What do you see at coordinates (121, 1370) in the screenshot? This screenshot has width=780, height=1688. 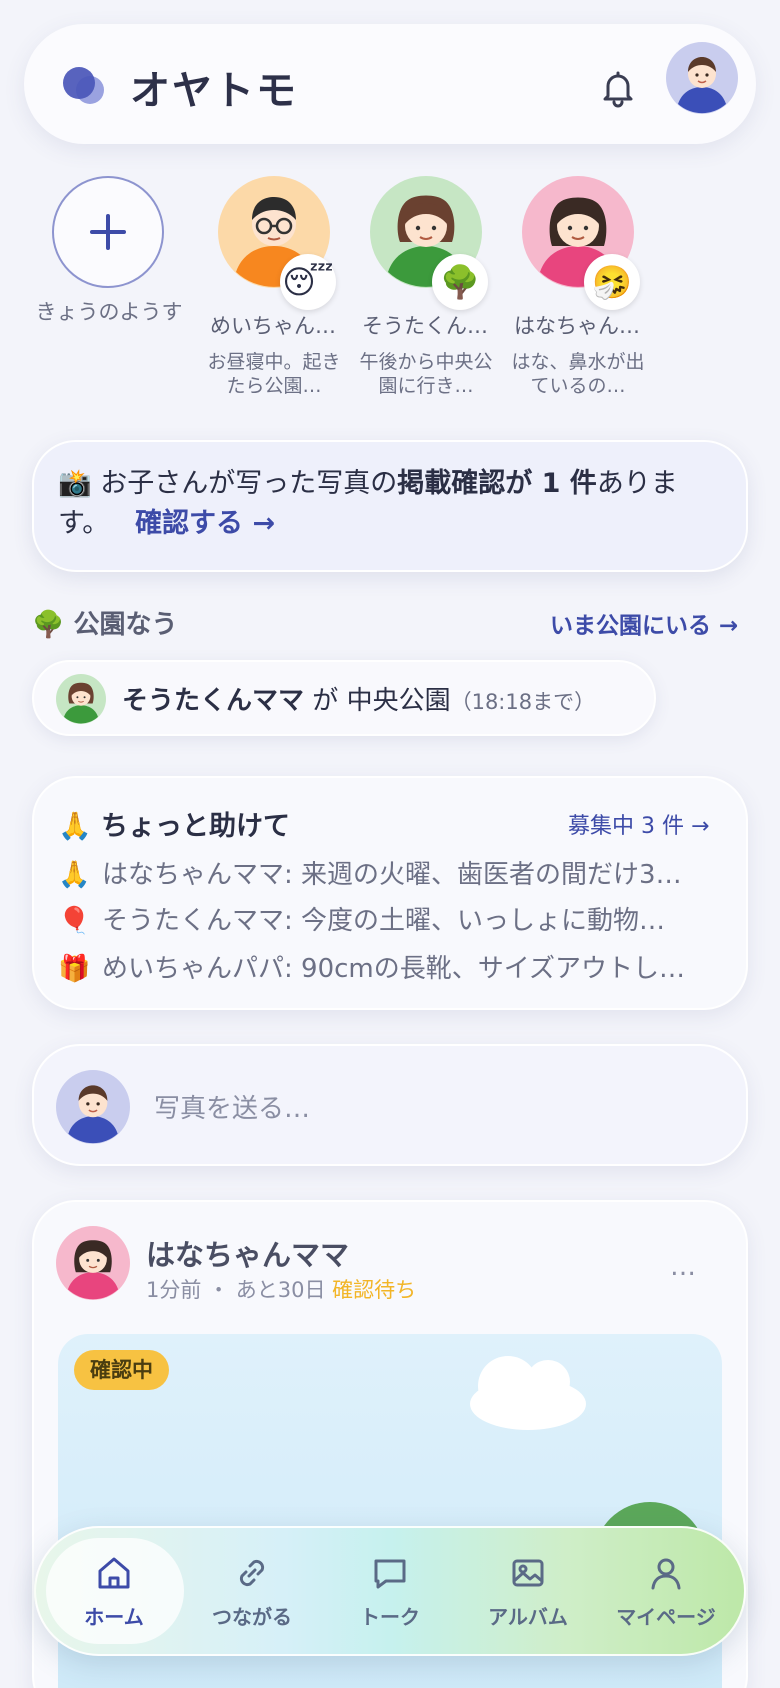 I see `review-status-chip: 確認中` at bounding box center [121, 1370].